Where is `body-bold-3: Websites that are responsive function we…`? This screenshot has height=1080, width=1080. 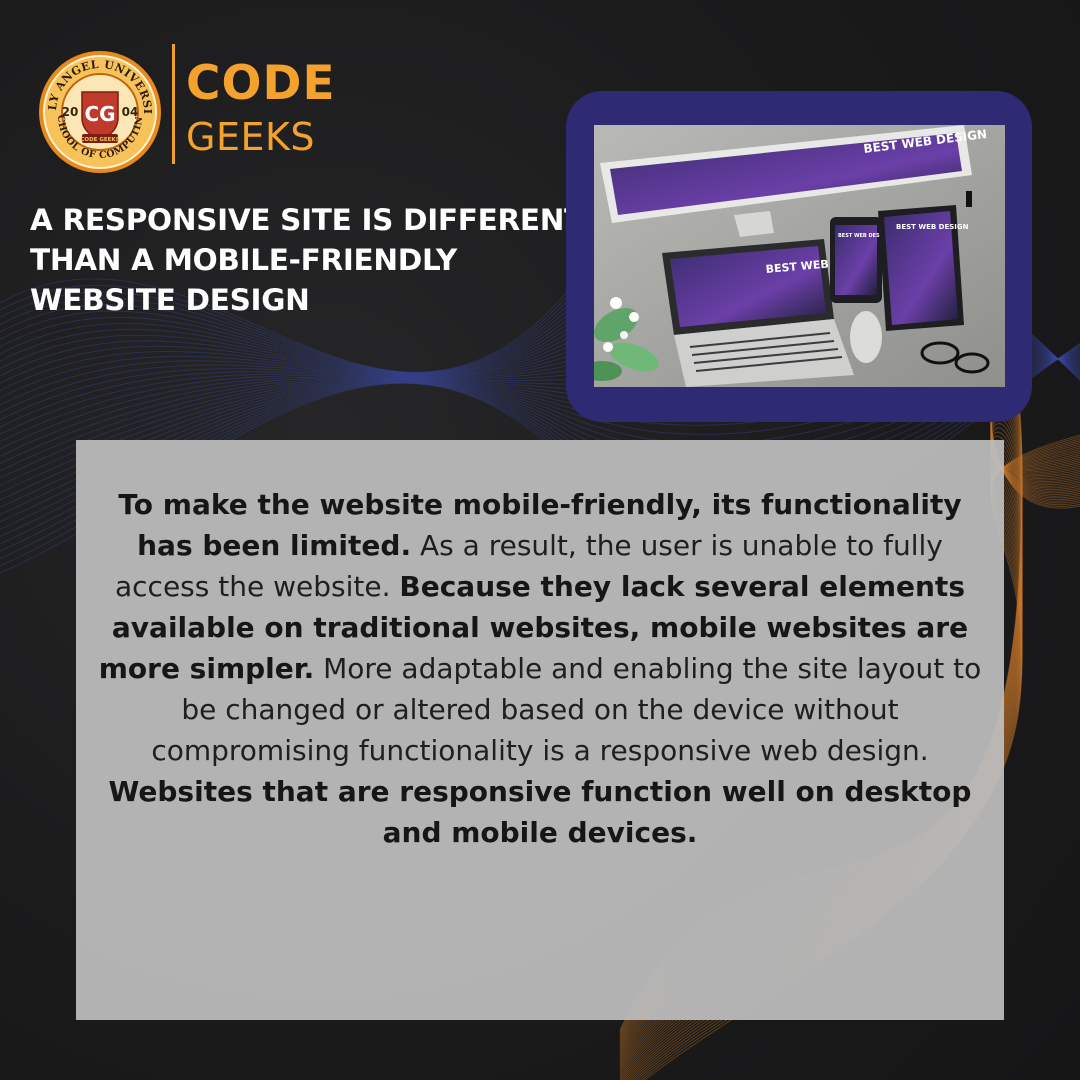 body-bold-3: Websites that are responsive function we… is located at coordinates (540, 812).